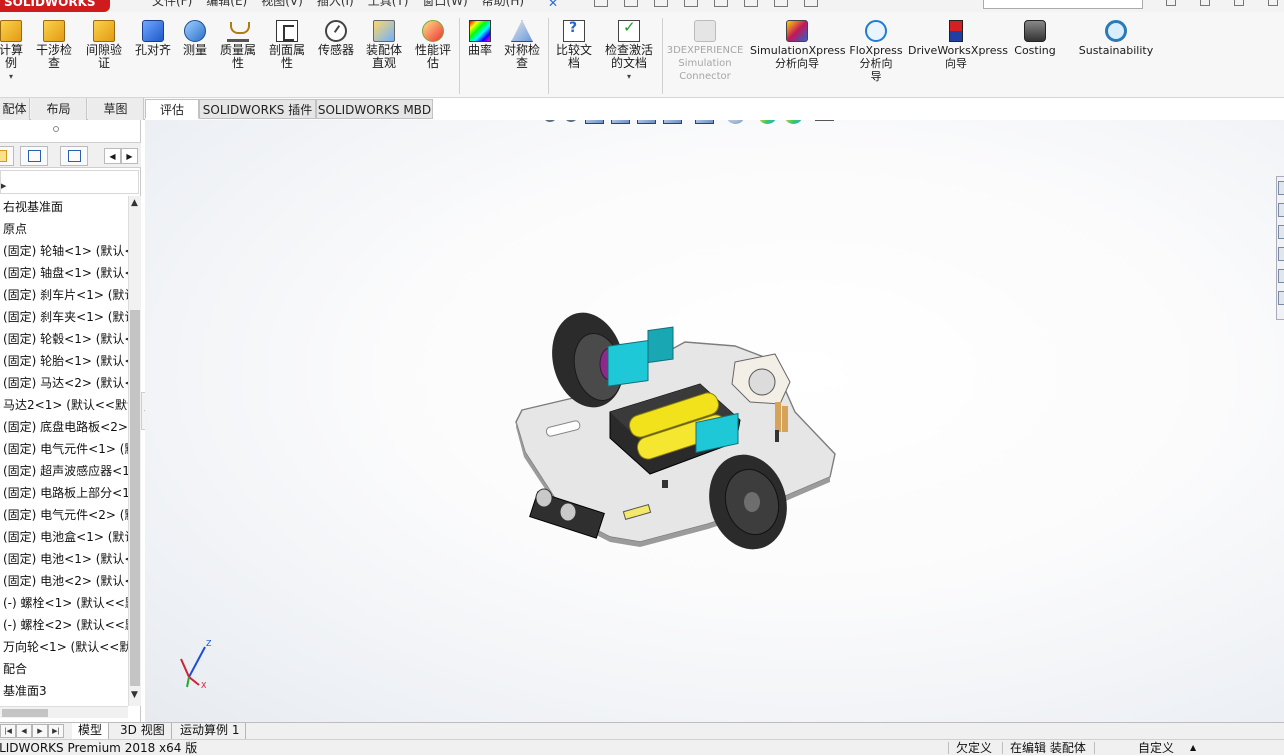 Image resolution: width=1284 pixels, height=756 pixels. What do you see at coordinates (64, 273) in the screenshot?
I see `tree-item: (固定) 轴盘<1> (默认<<默认>_显示状态 1>)` at bounding box center [64, 273].